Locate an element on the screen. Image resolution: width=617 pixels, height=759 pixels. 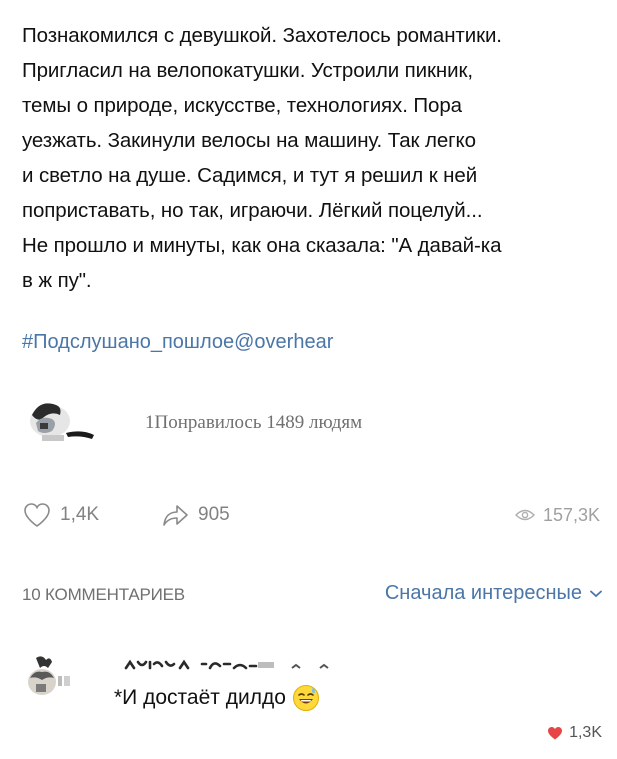
views-count: 157,3K is located at coordinates (571, 514).